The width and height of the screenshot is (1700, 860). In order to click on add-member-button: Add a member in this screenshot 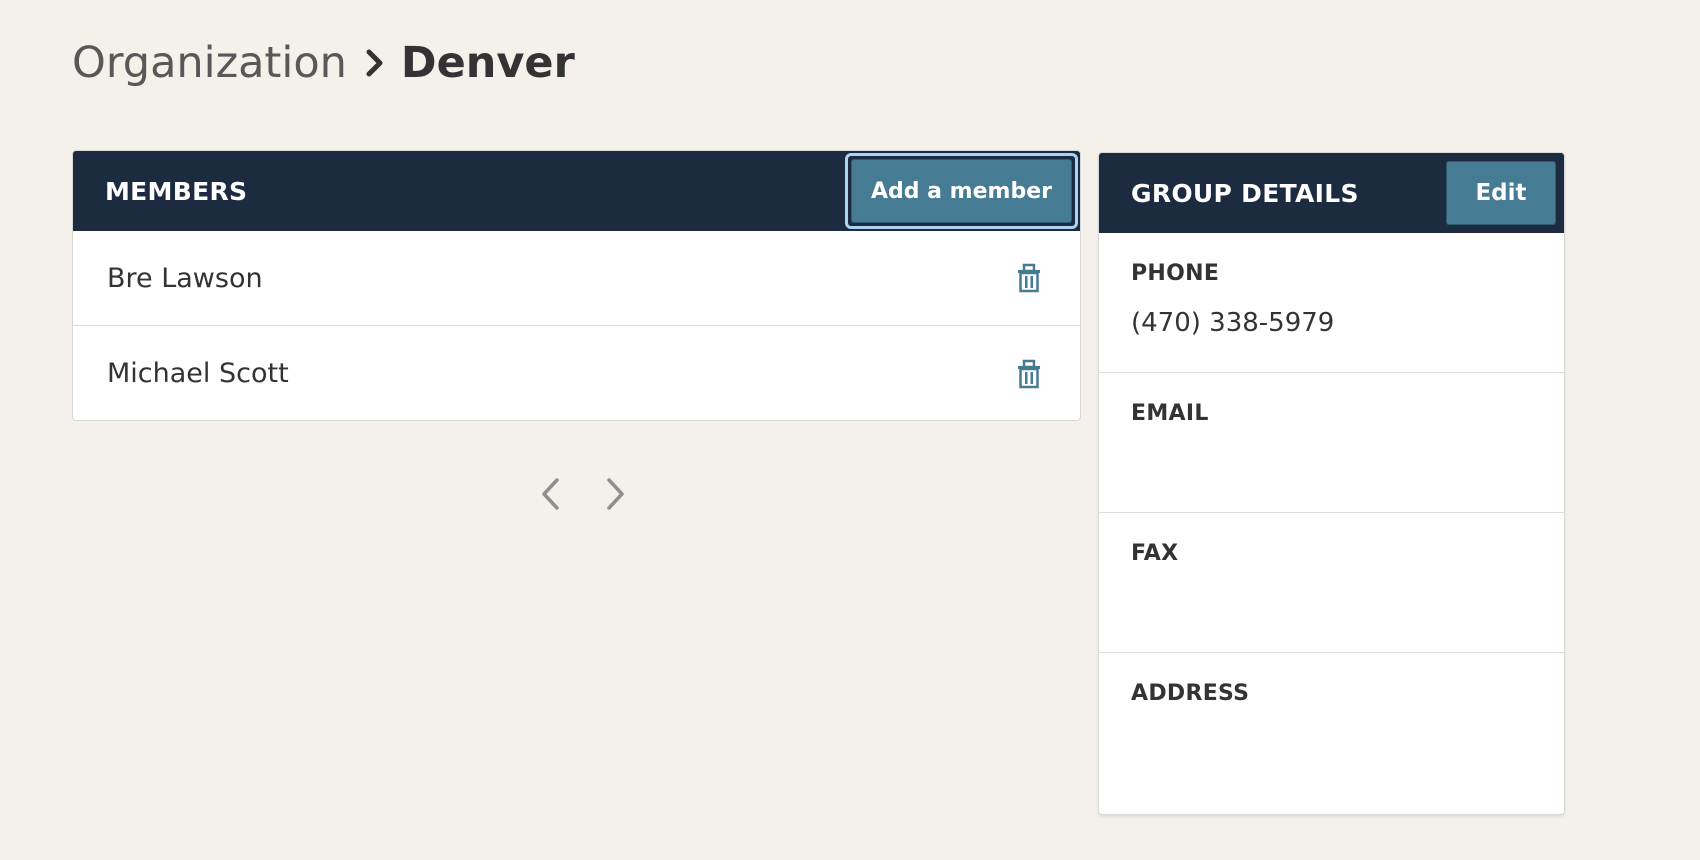, I will do `click(961, 191)`.